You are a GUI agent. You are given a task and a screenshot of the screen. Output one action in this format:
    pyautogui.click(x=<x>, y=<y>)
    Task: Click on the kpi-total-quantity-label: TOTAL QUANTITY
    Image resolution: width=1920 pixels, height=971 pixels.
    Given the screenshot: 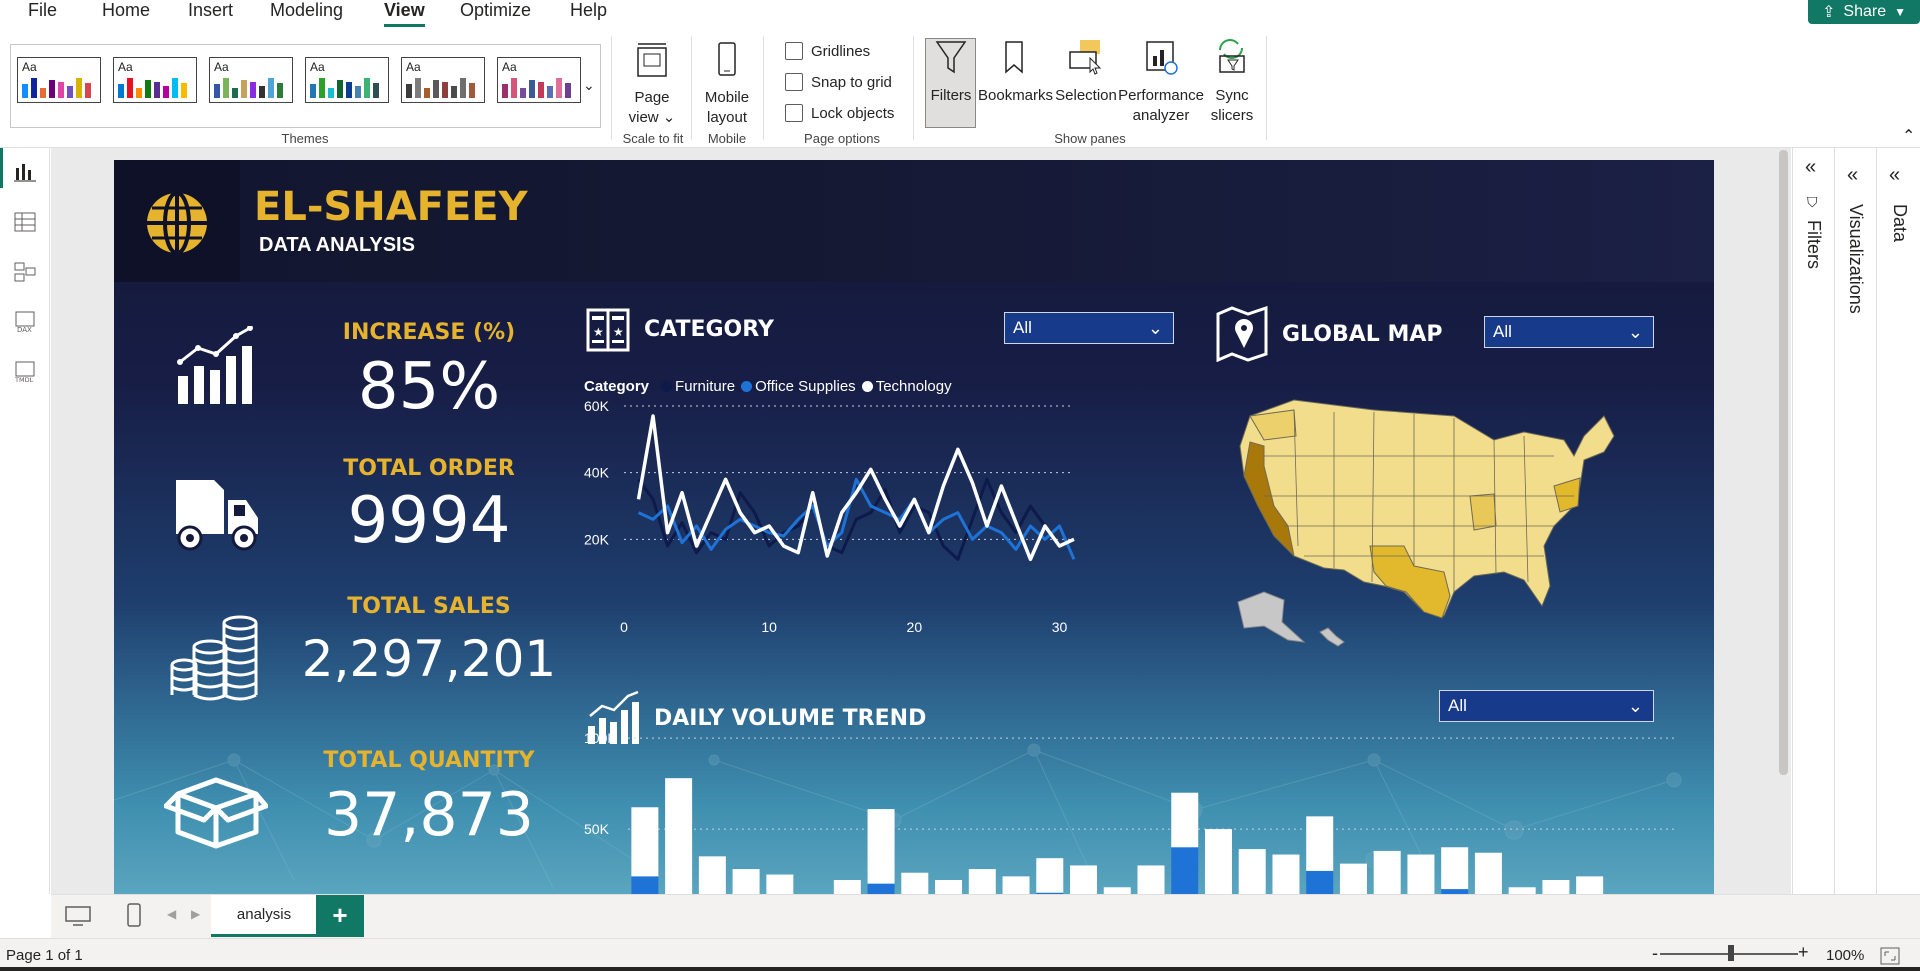 What is the action you would take?
    pyautogui.click(x=429, y=760)
    